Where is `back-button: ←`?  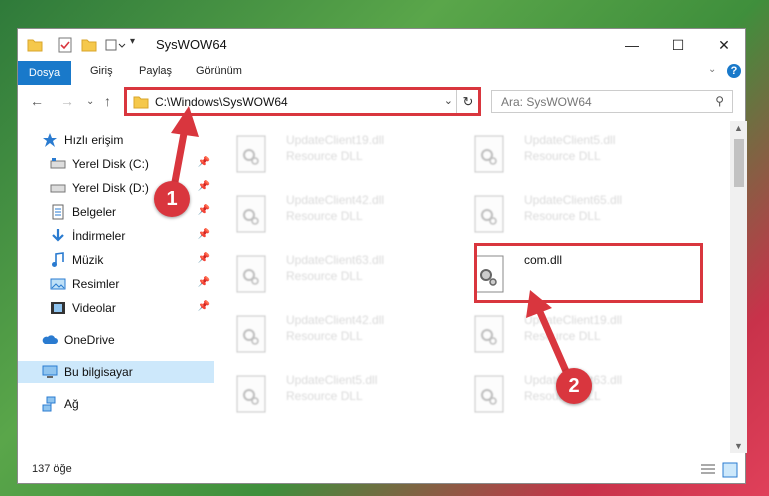
back-button: ← is located at coordinates (37, 101).